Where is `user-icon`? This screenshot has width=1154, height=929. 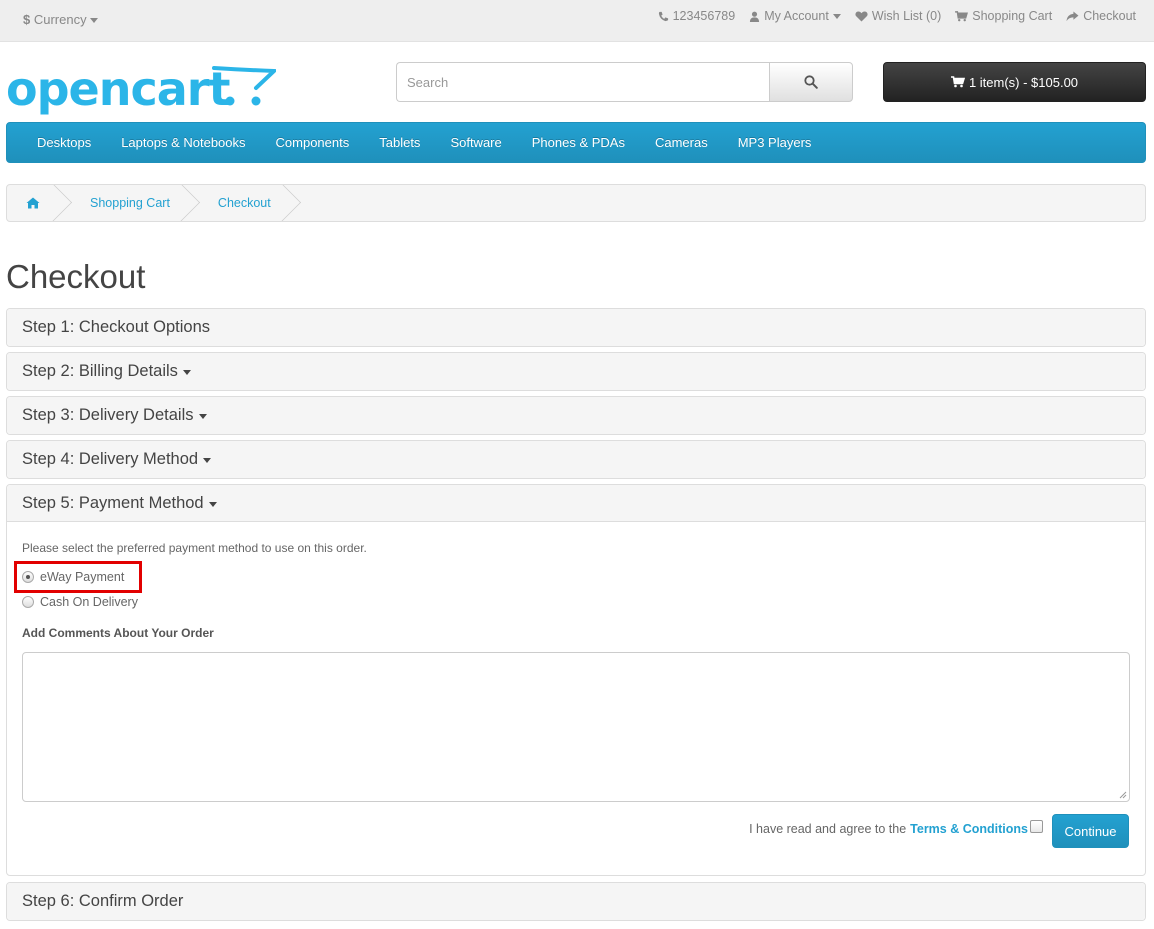 user-icon is located at coordinates (755, 16).